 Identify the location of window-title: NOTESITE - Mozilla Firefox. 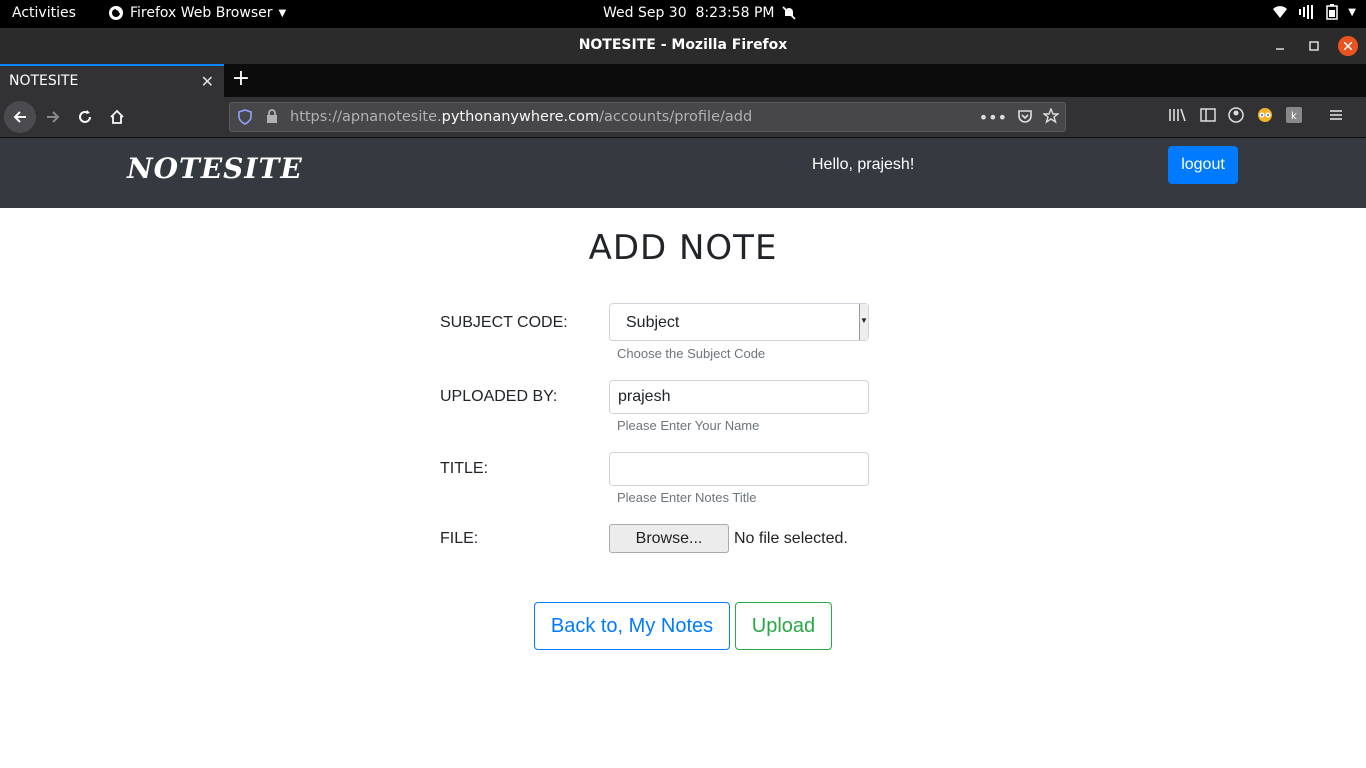
(683, 45).